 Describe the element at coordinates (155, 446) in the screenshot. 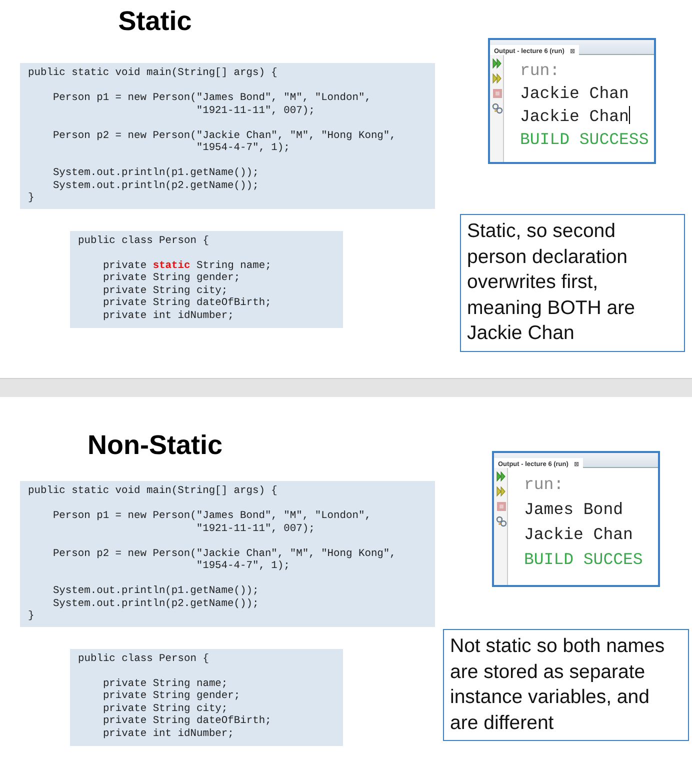

I see `slide-title: Non-Static` at that location.